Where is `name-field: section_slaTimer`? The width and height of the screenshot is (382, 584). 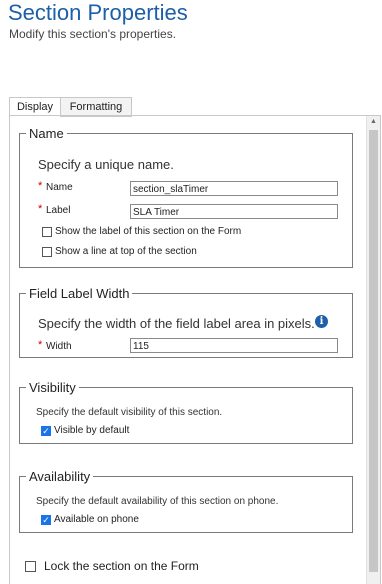
name-field: section_slaTimer is located at coordinates (234, 188).